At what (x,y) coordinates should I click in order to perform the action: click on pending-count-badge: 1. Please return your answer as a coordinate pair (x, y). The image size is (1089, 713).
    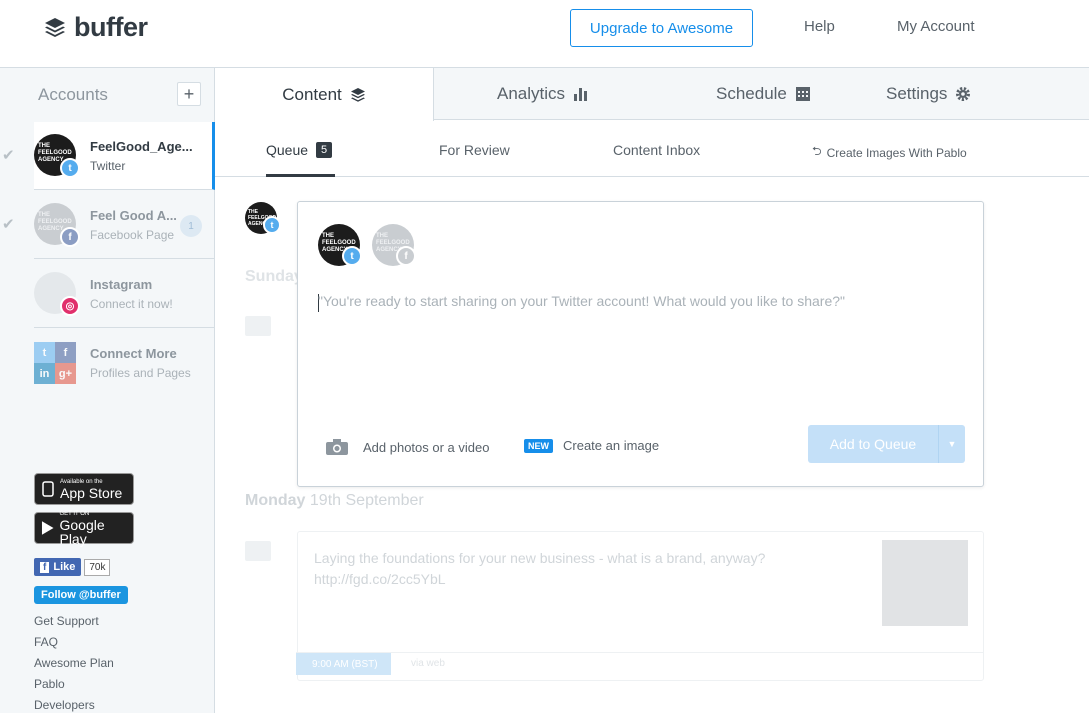
    Looking at the image, I should click on (191, 226).